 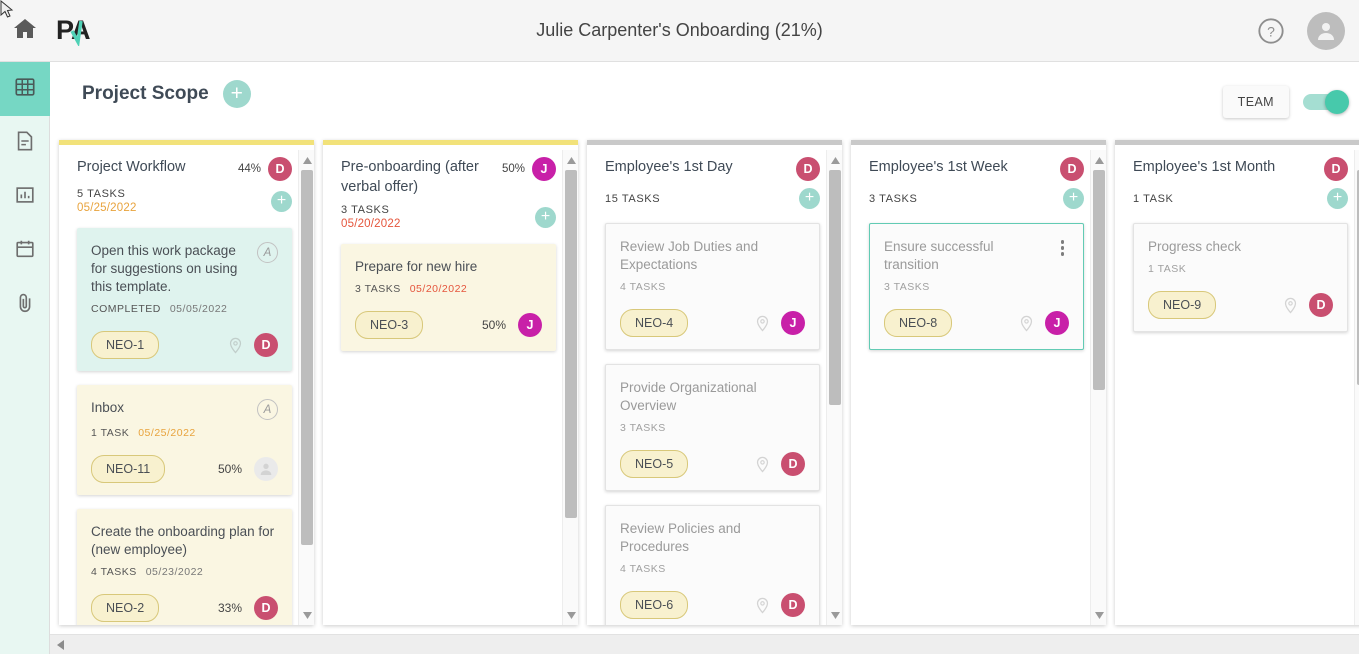 I want to click on column-title: Employee's 1st Month, so click(x=1204, y=167).